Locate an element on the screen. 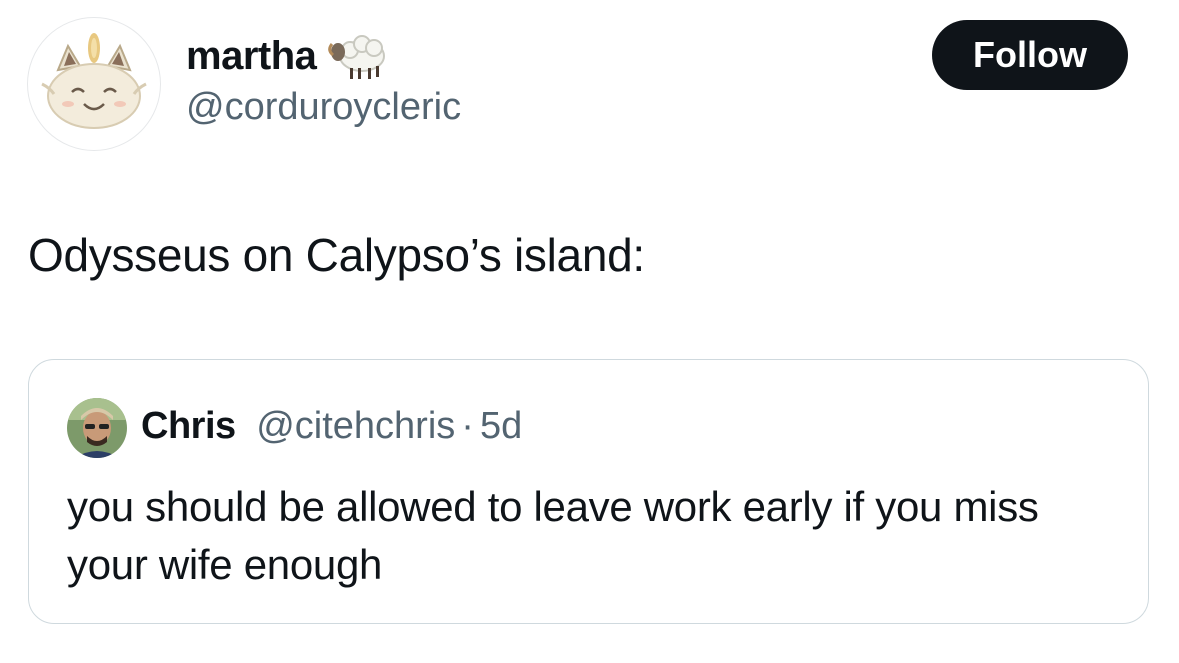 Image resolution: width=1179 pixels, height=663 pixels. author-avatar is located at coordinates (94, 84).